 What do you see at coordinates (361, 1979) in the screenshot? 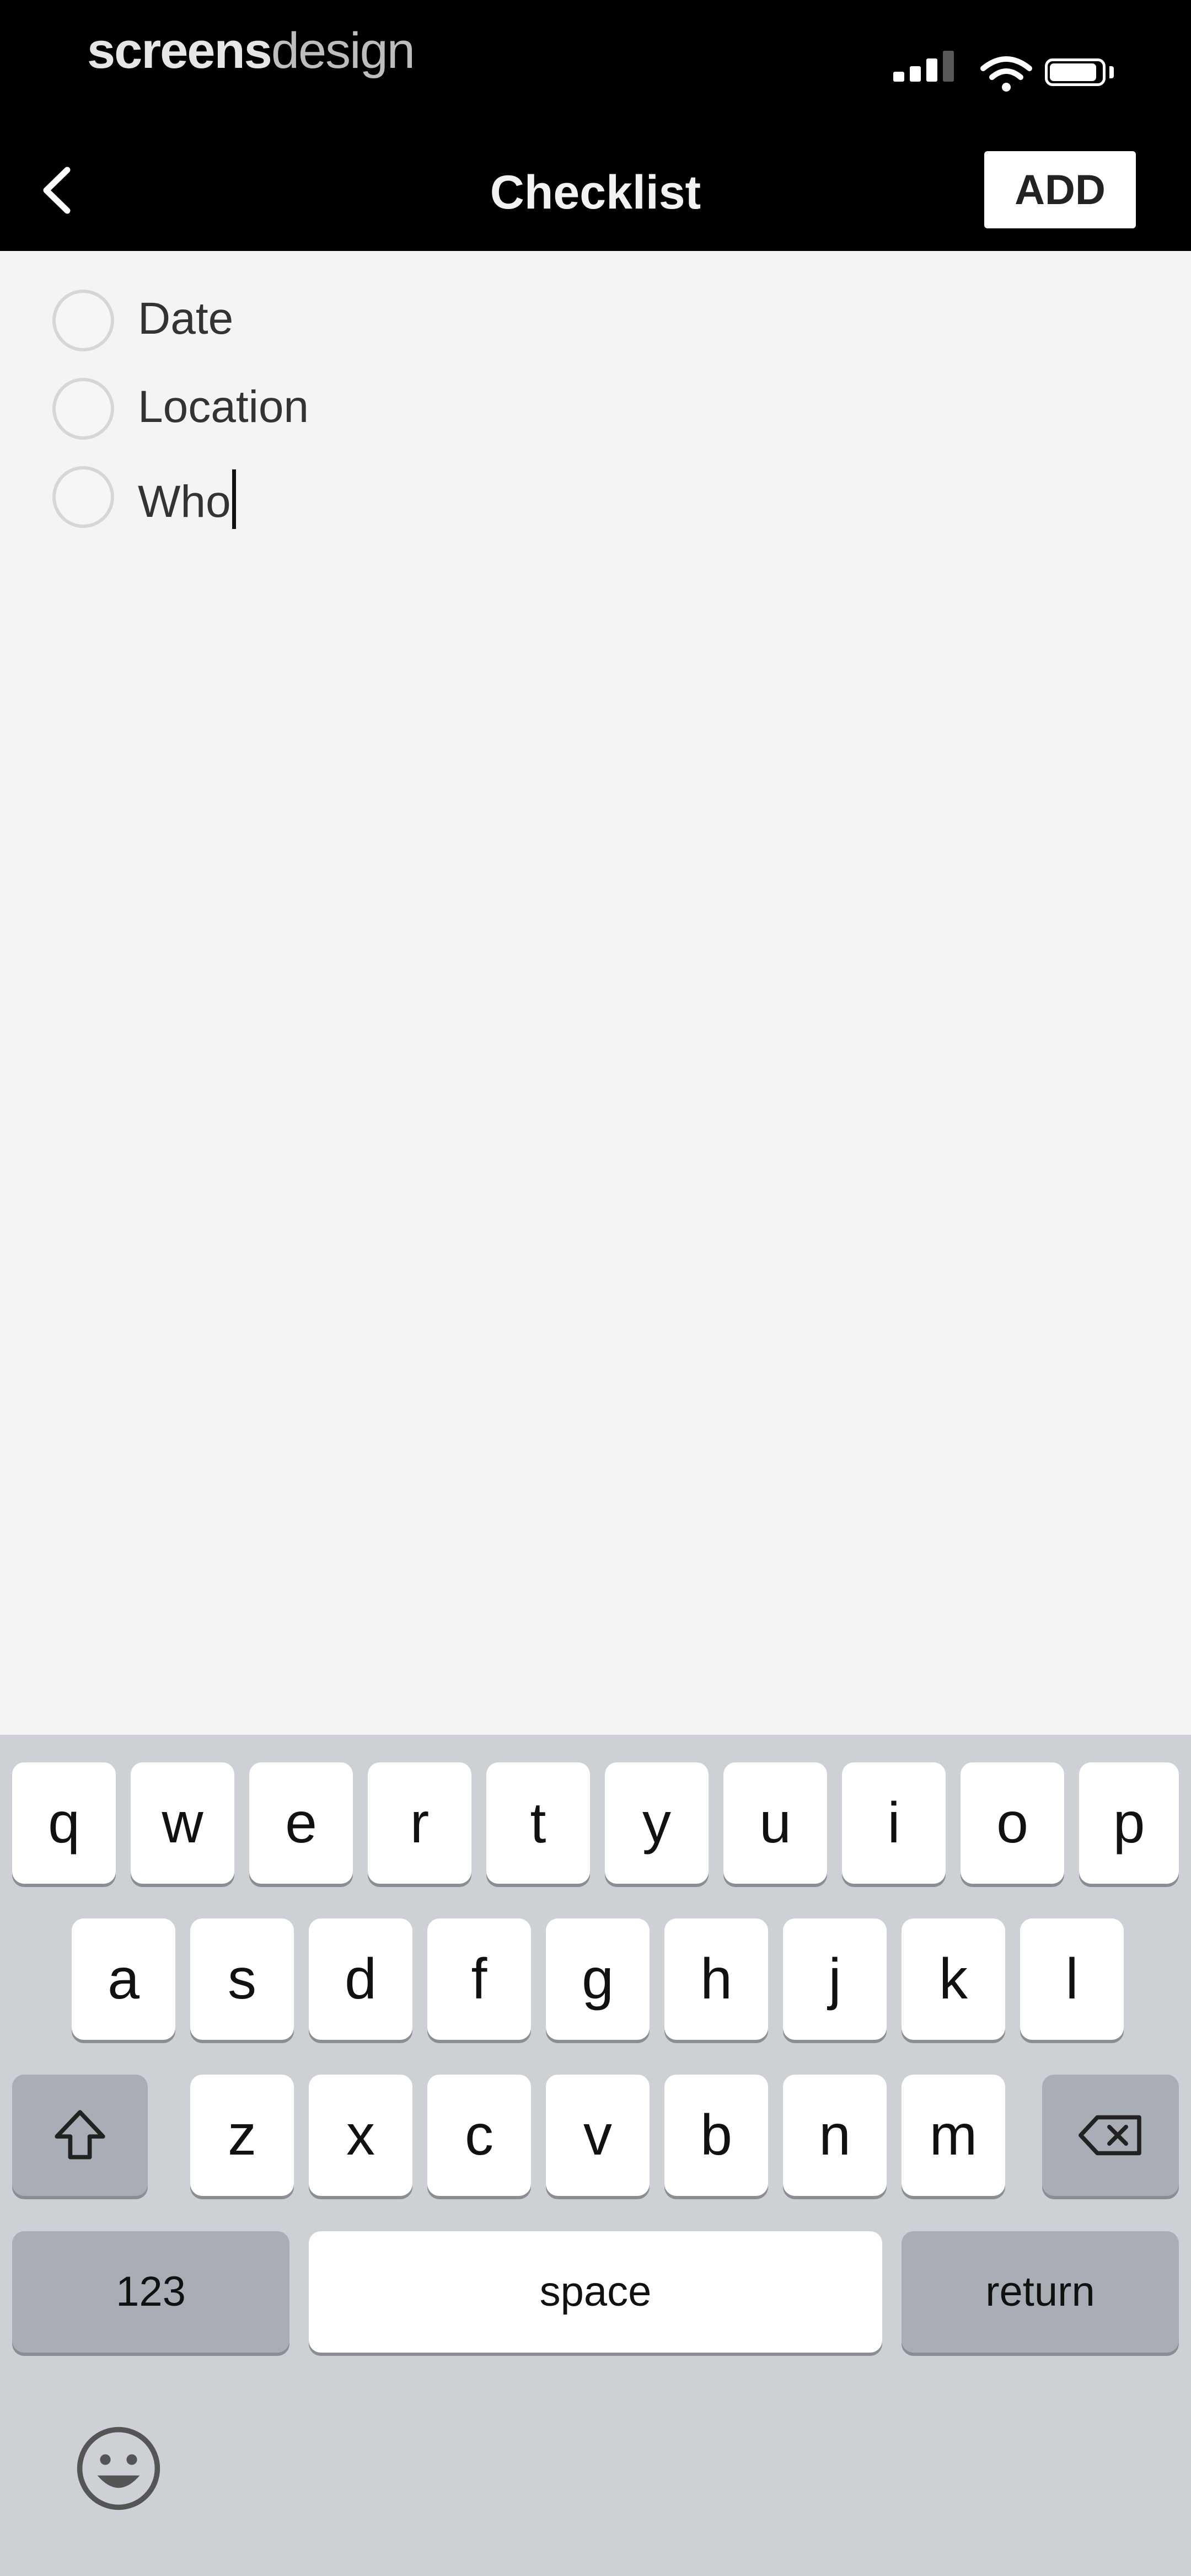
I see `key-d: d` at bounding box center [361, 1979].